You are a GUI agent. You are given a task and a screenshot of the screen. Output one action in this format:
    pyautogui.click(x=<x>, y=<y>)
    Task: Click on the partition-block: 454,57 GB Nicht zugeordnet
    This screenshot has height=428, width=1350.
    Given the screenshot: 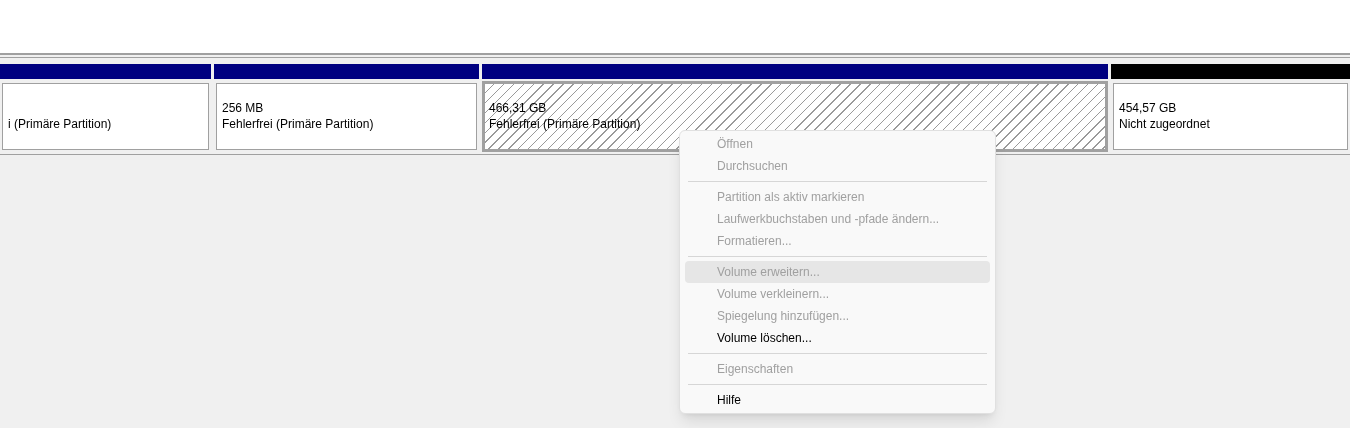 What is the action you would take?
    pyautogui.click(x=1230, y=116)
    